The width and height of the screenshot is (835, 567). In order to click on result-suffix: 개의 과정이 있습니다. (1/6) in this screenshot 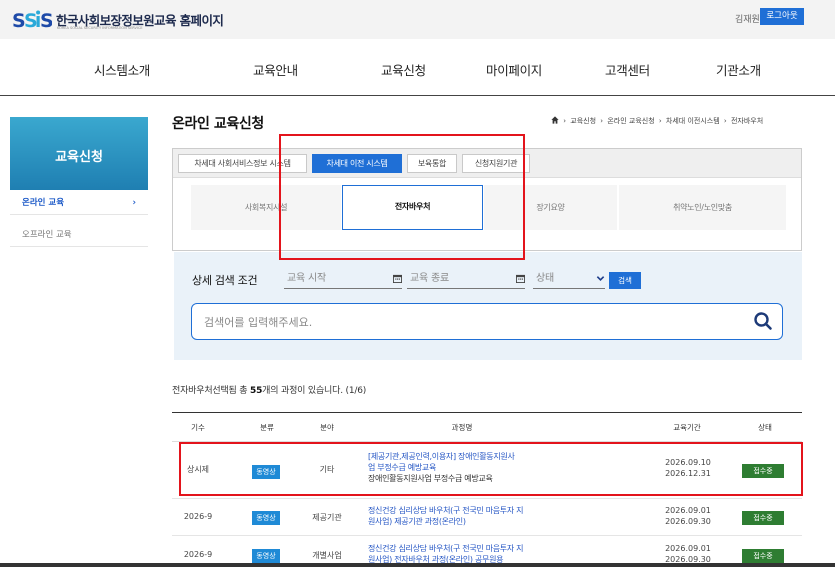, I will do `click(314, 391)`.